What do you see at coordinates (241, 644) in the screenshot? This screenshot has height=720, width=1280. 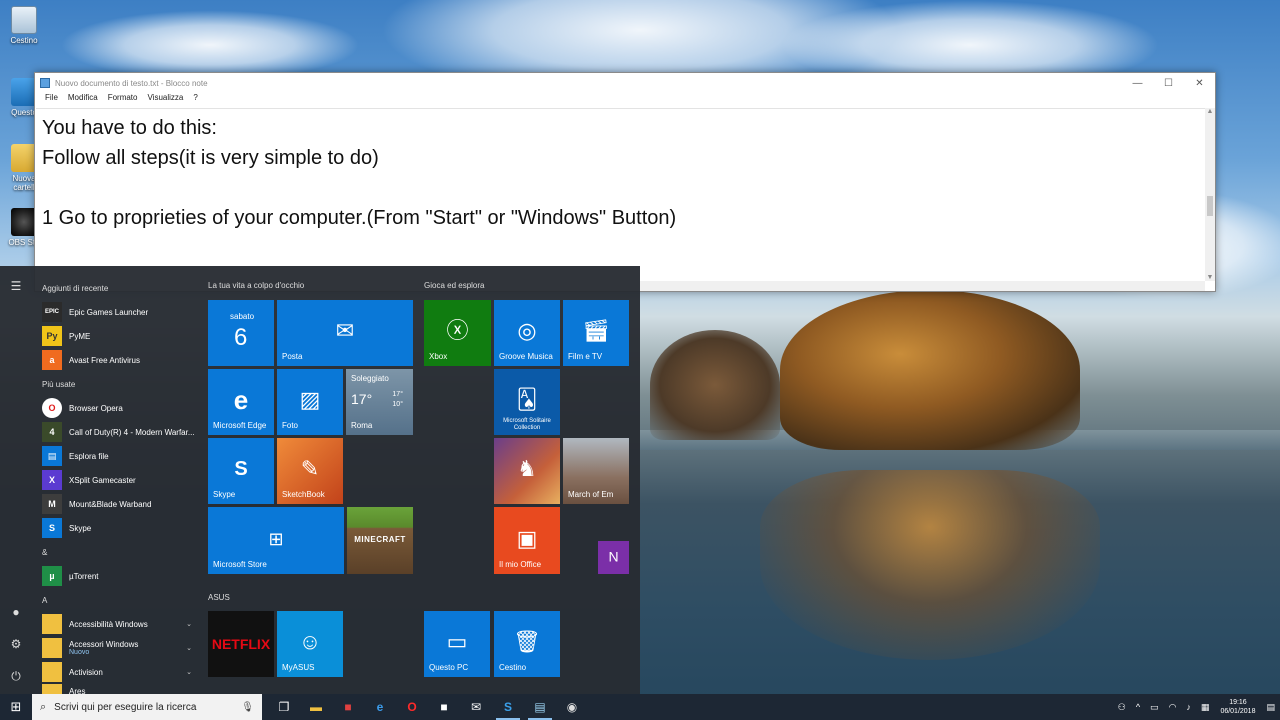 I see `tile-netflix: NETFLIX` at bounding box center [241, 644].